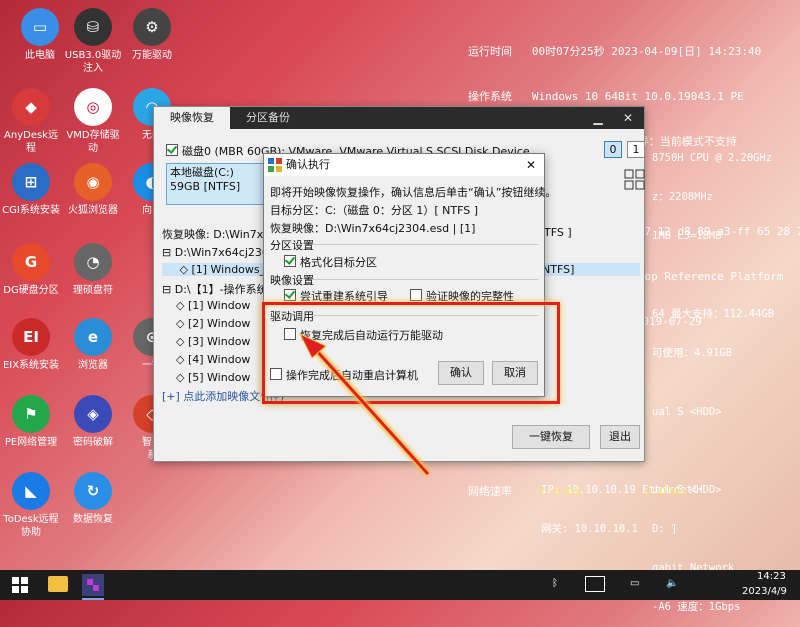  Describe the element at coordinates (696, 607) in the screenshot. I see `sysinfo-nic-speed: -A6 速度：1Gbps` at that location.